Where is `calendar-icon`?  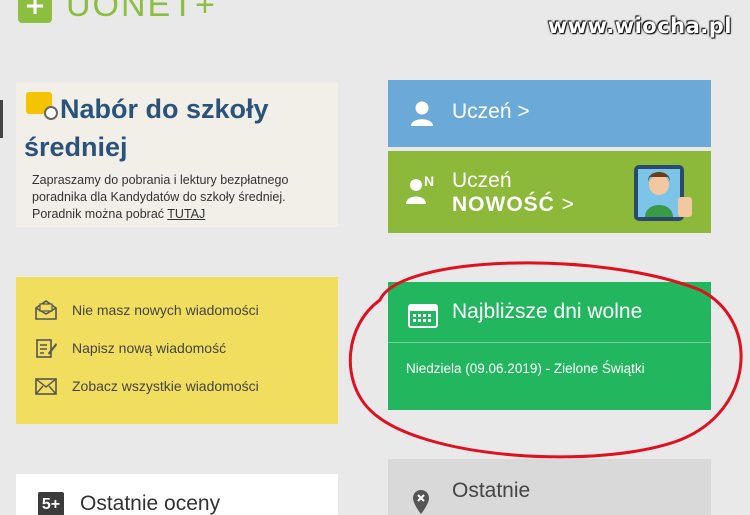
calendar-icon is located at coordinates (423, 316).